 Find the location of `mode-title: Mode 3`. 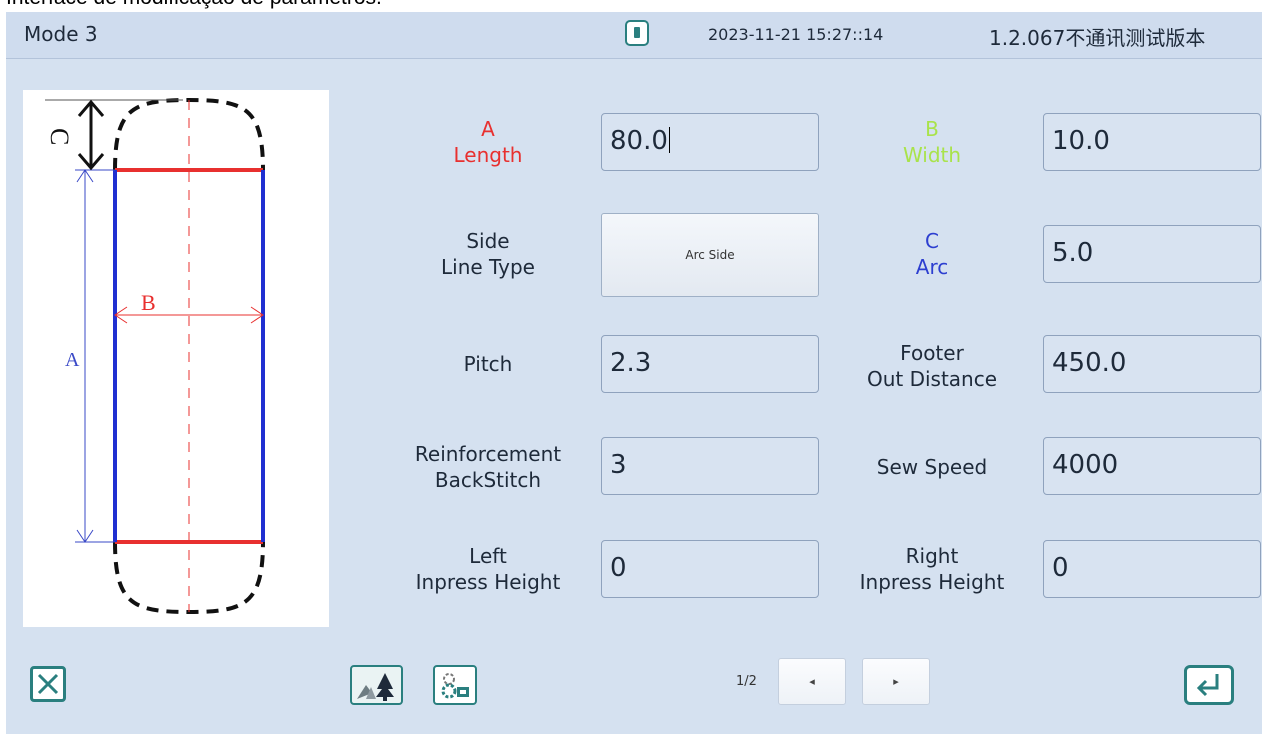

mode-title: Mode 3 is located at coordinates (61, 34).